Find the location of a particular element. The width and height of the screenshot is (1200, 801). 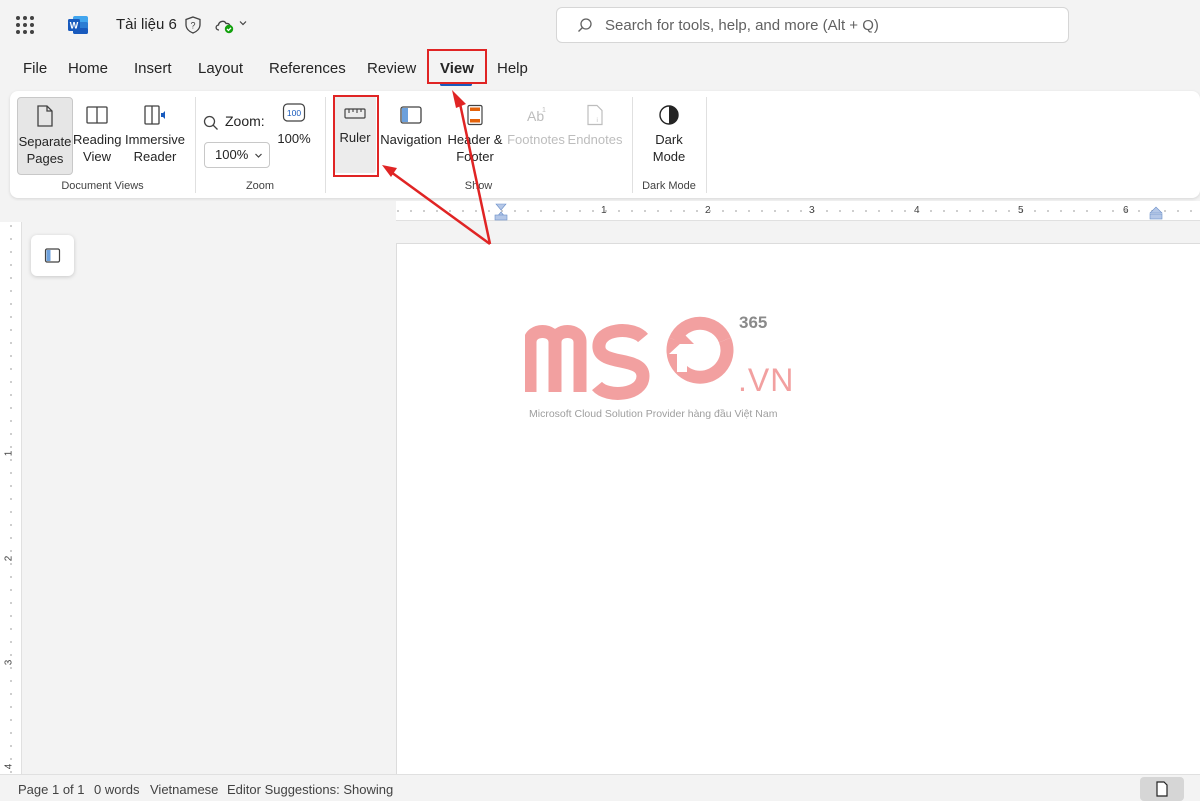

dark-mode-button: Dark Mode is located at coordinates (669, 131).